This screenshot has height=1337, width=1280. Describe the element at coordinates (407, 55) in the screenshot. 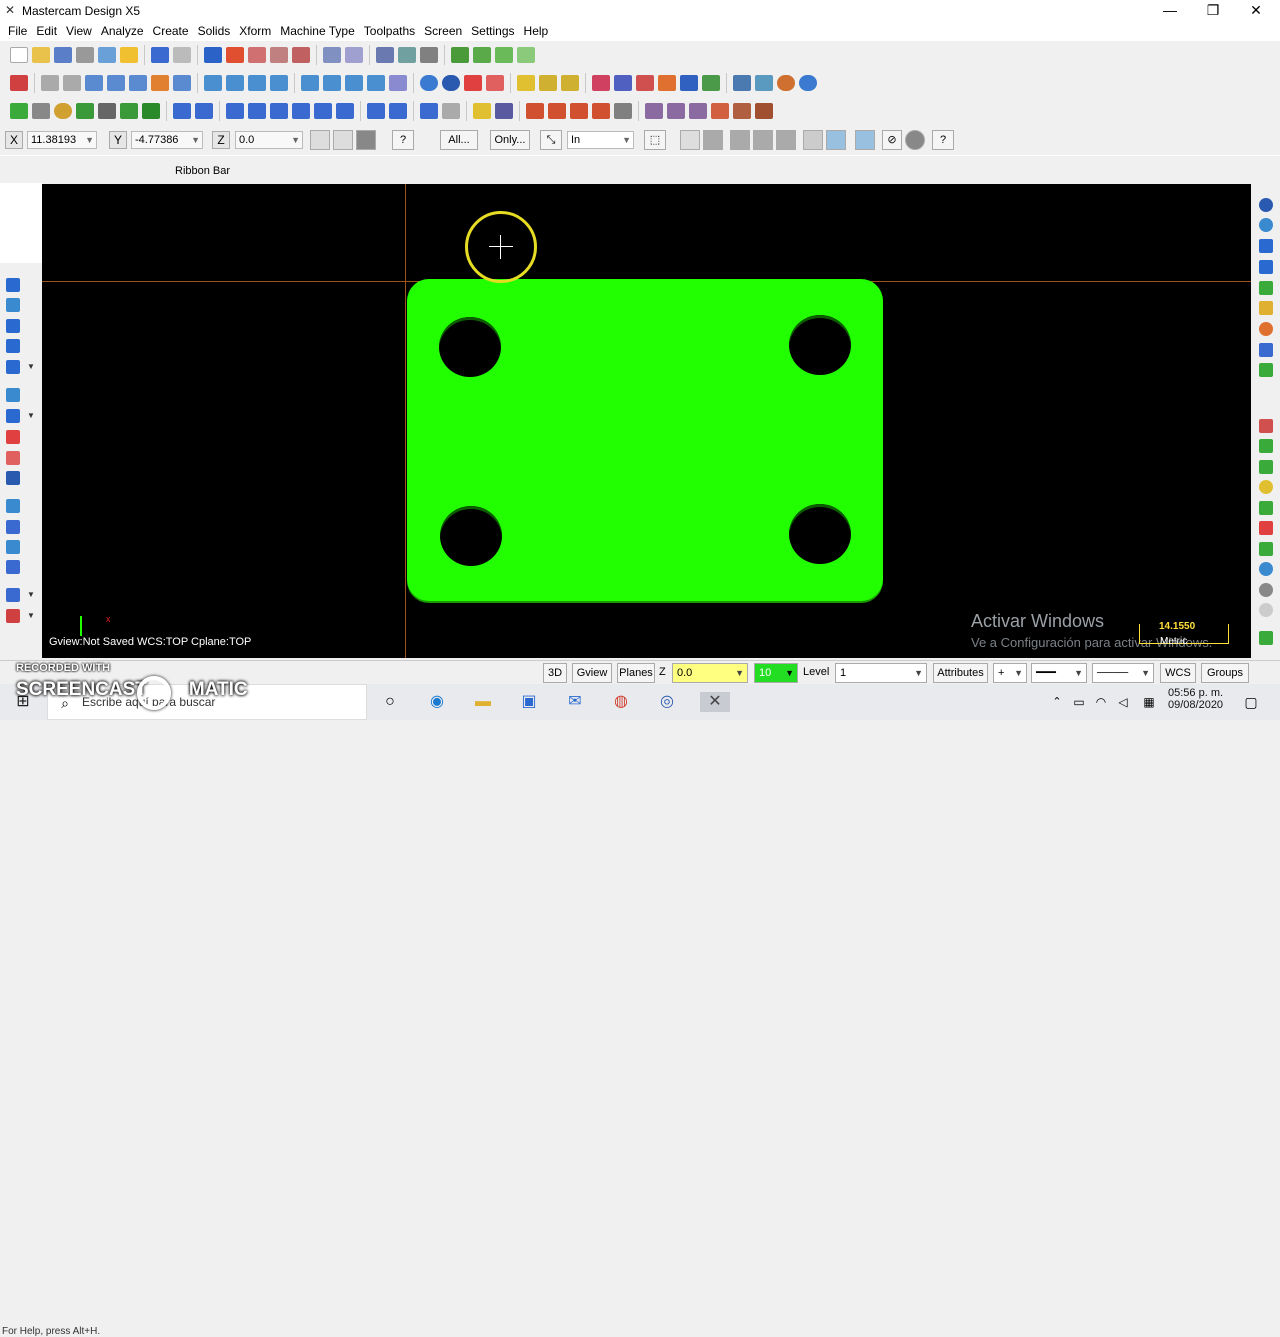

I see `delete-icon` at that location.